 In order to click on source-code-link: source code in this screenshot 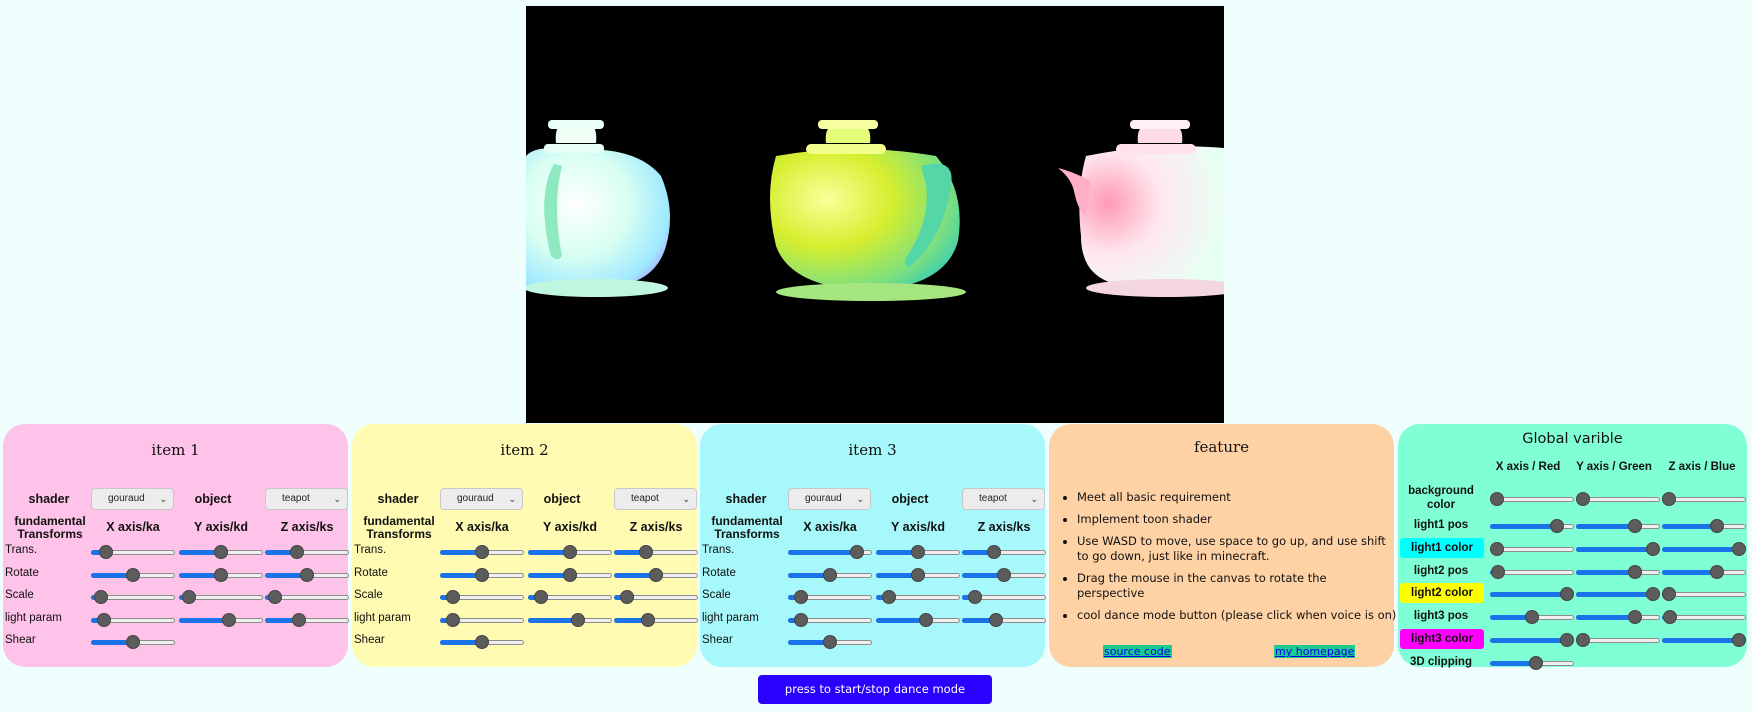, I will do `click(1137, 651)`.